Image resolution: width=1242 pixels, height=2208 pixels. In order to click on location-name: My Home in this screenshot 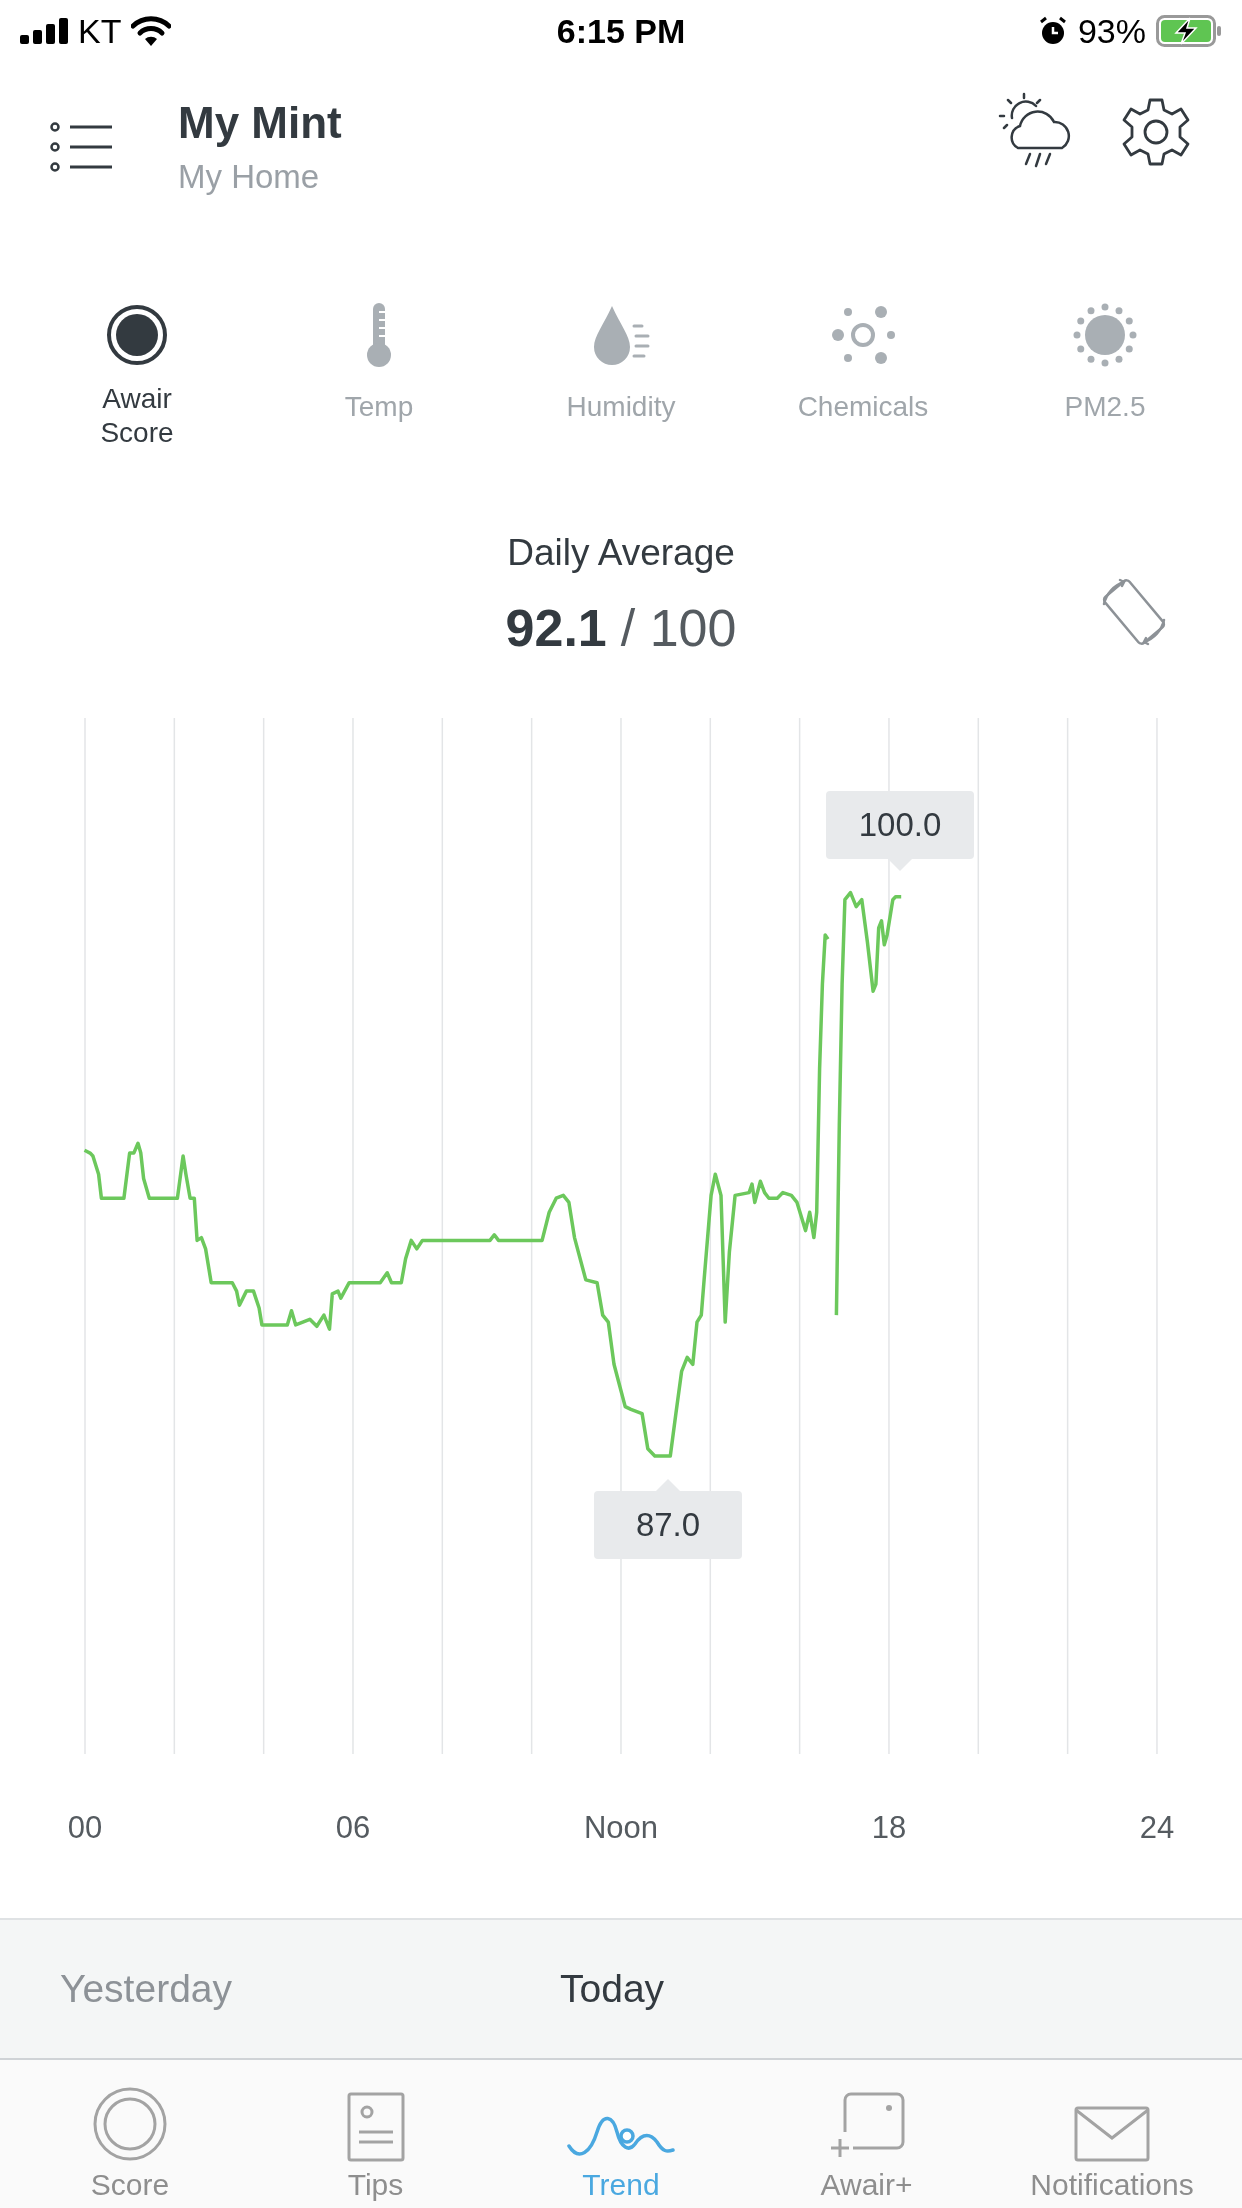, I will do `click(249, 177)`.